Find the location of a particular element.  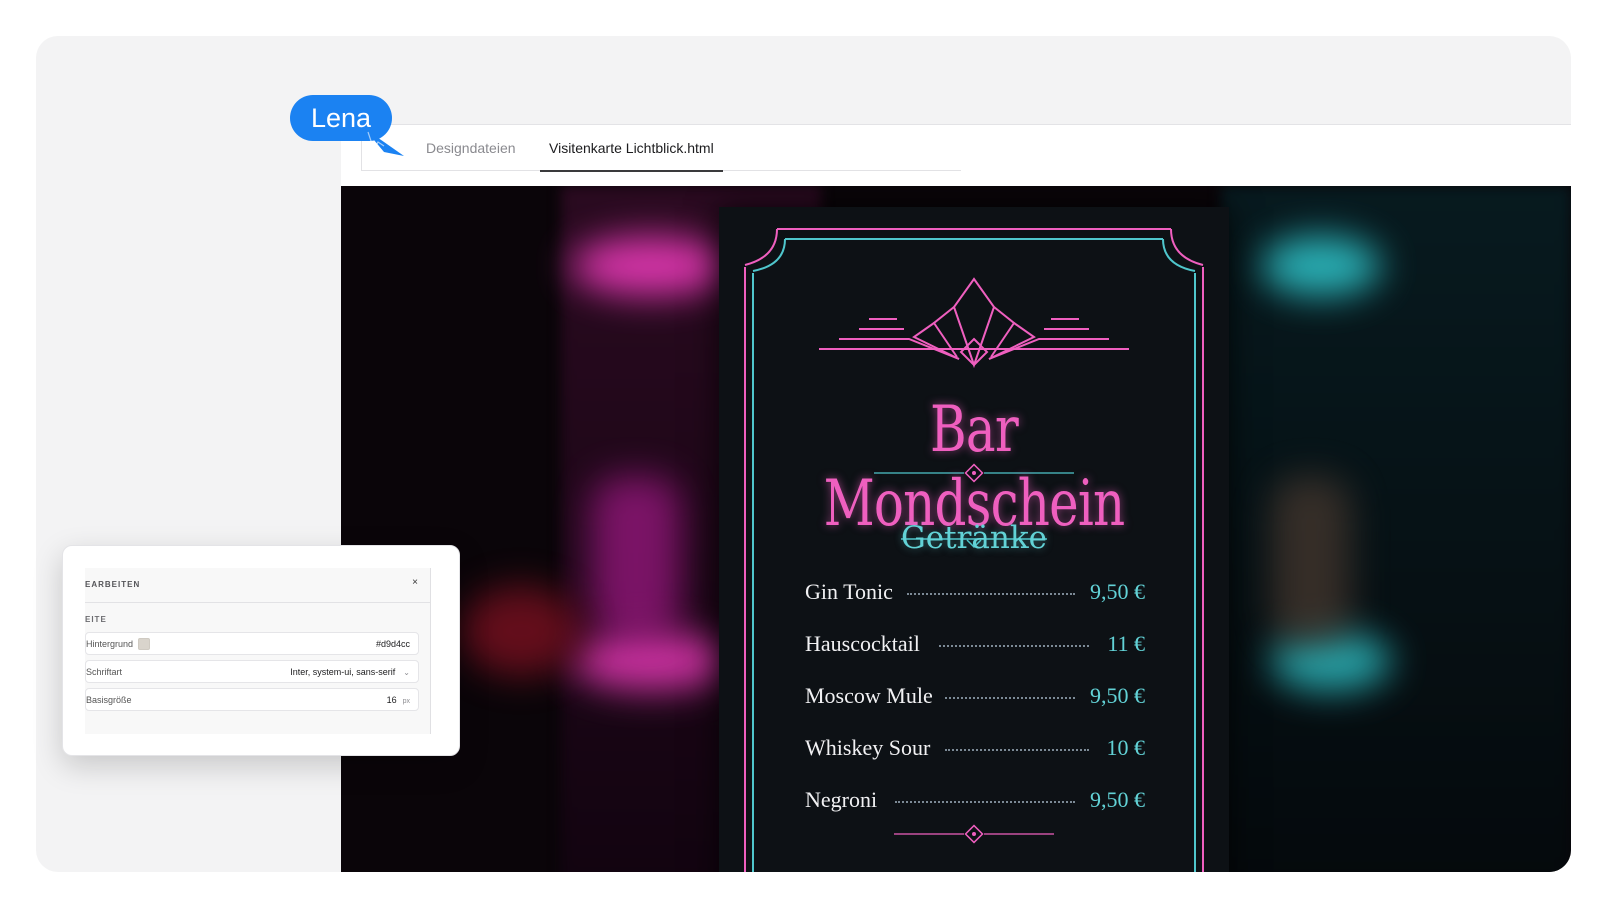

menu-item-name: Negroni is located at coordinates (841, 799).